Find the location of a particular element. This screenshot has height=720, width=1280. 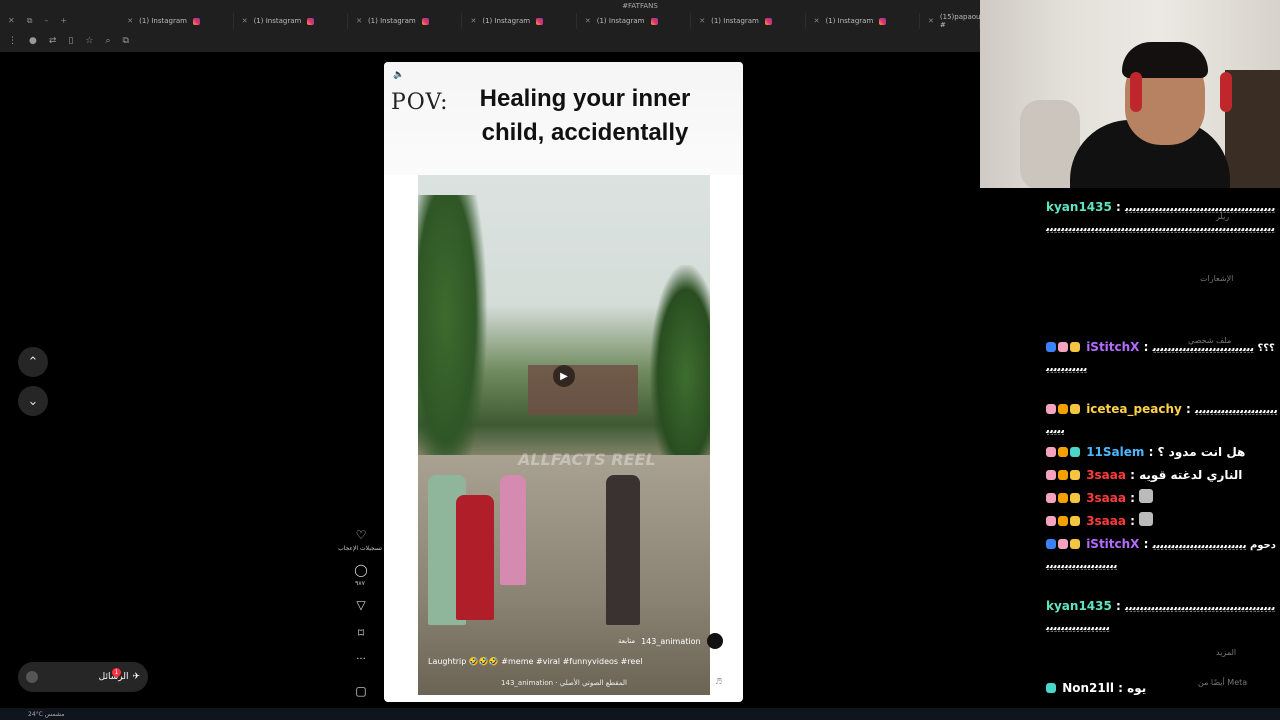

chevron-up-icon: ⌃ is located at coordinates (33, 362).